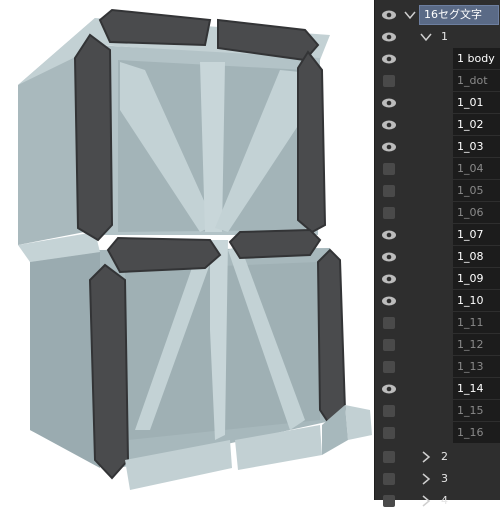 The image size is (500, 512). Describe the element at coordinates (470, 102) in the screenshot. I see `layer-label: 1_01` at that location.